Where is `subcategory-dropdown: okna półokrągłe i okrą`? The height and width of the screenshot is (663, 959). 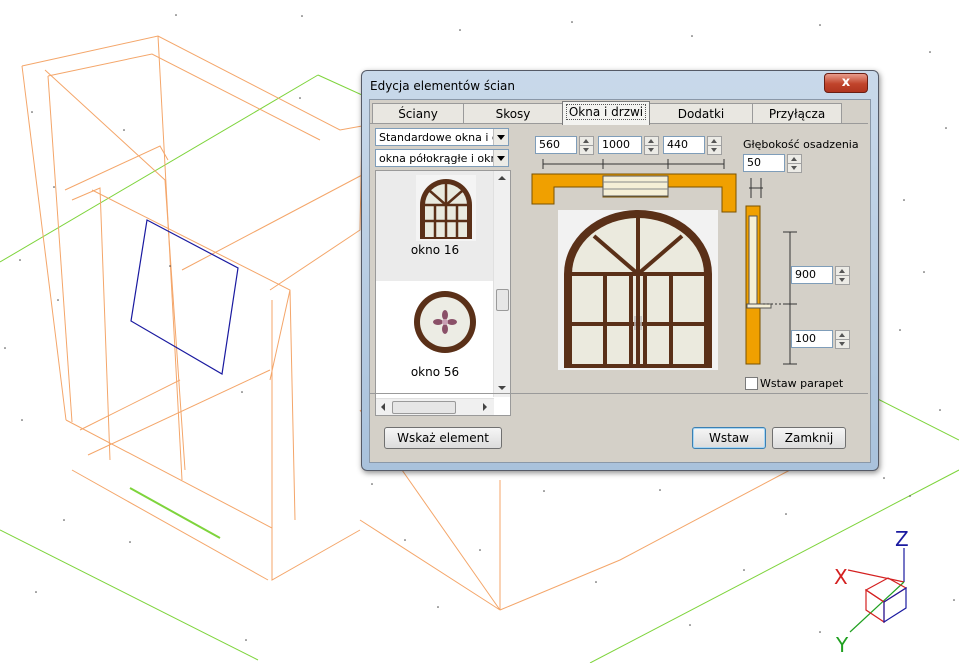
subcategory-dropdown: okna półokrągłe i okrą is located at coordinates (442, 158).